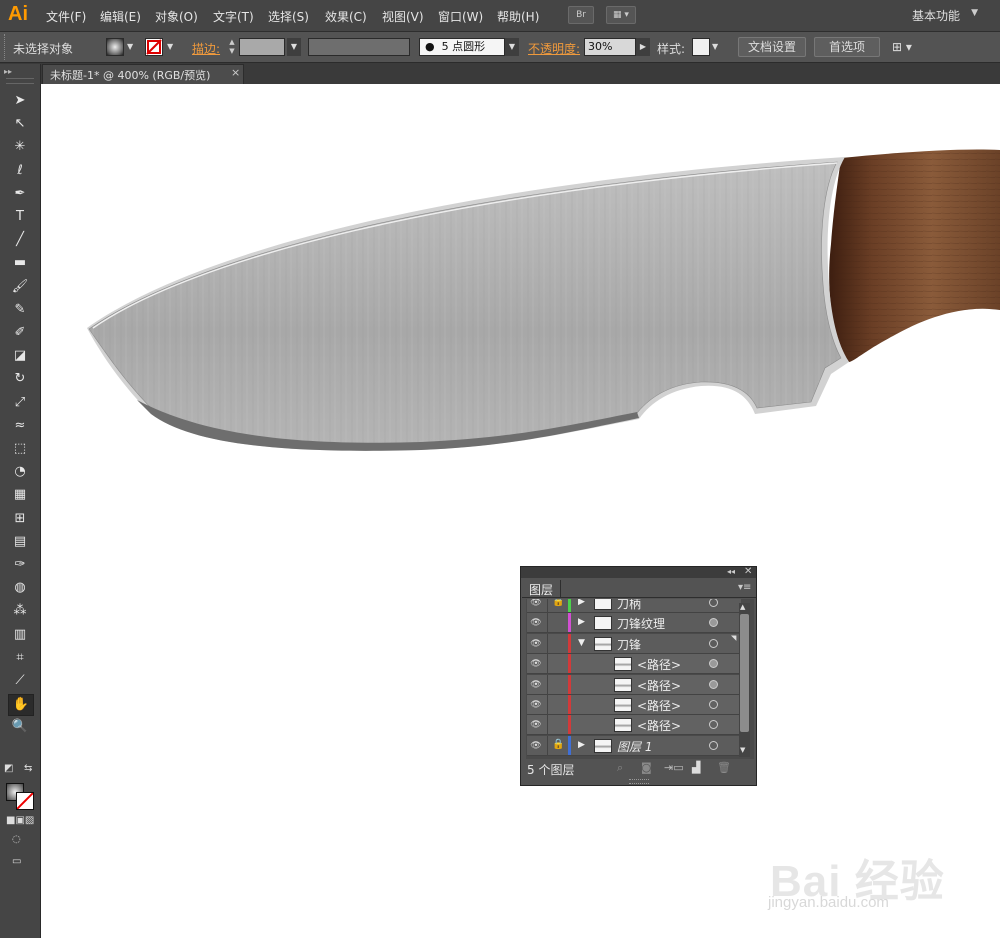 This screenshot has height=938, width=1000. Describe the element at coordinates (115, 47) in the screenshot. I see `fill-swatch` at that location.